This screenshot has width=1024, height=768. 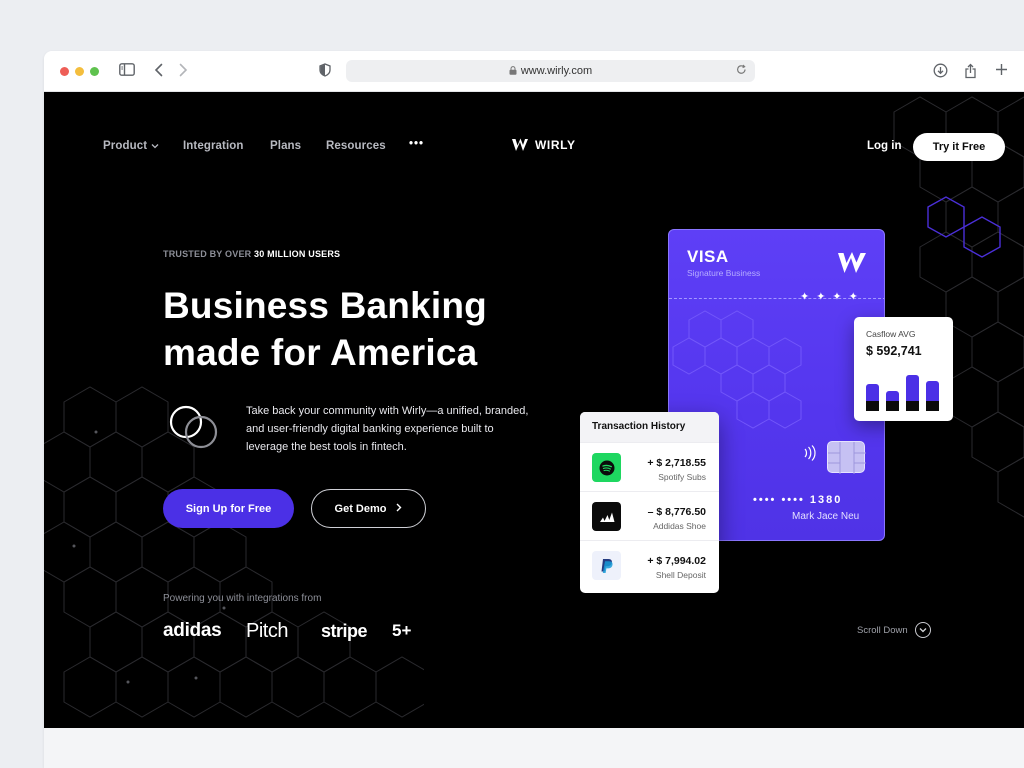 I want to click on login-link: Log in, so click(x=884, y=146).